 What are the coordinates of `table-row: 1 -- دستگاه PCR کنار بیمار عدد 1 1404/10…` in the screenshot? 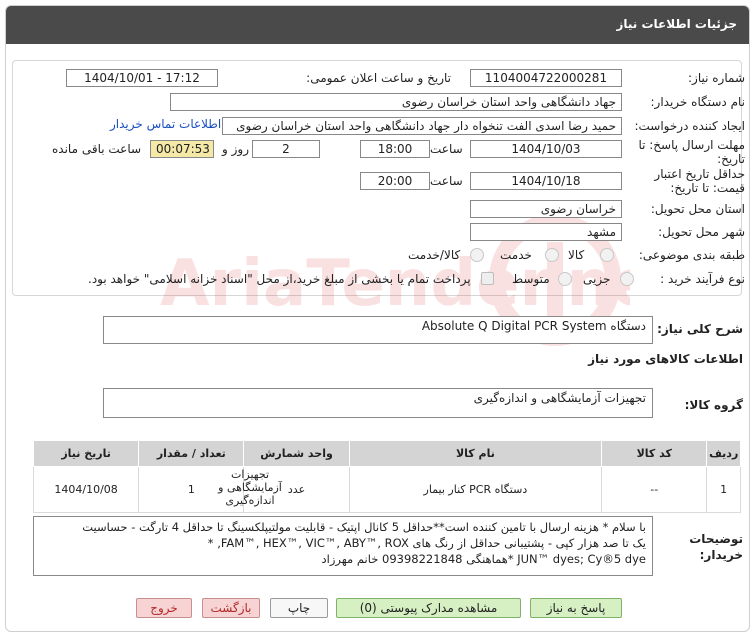 It's located at (386, 489).